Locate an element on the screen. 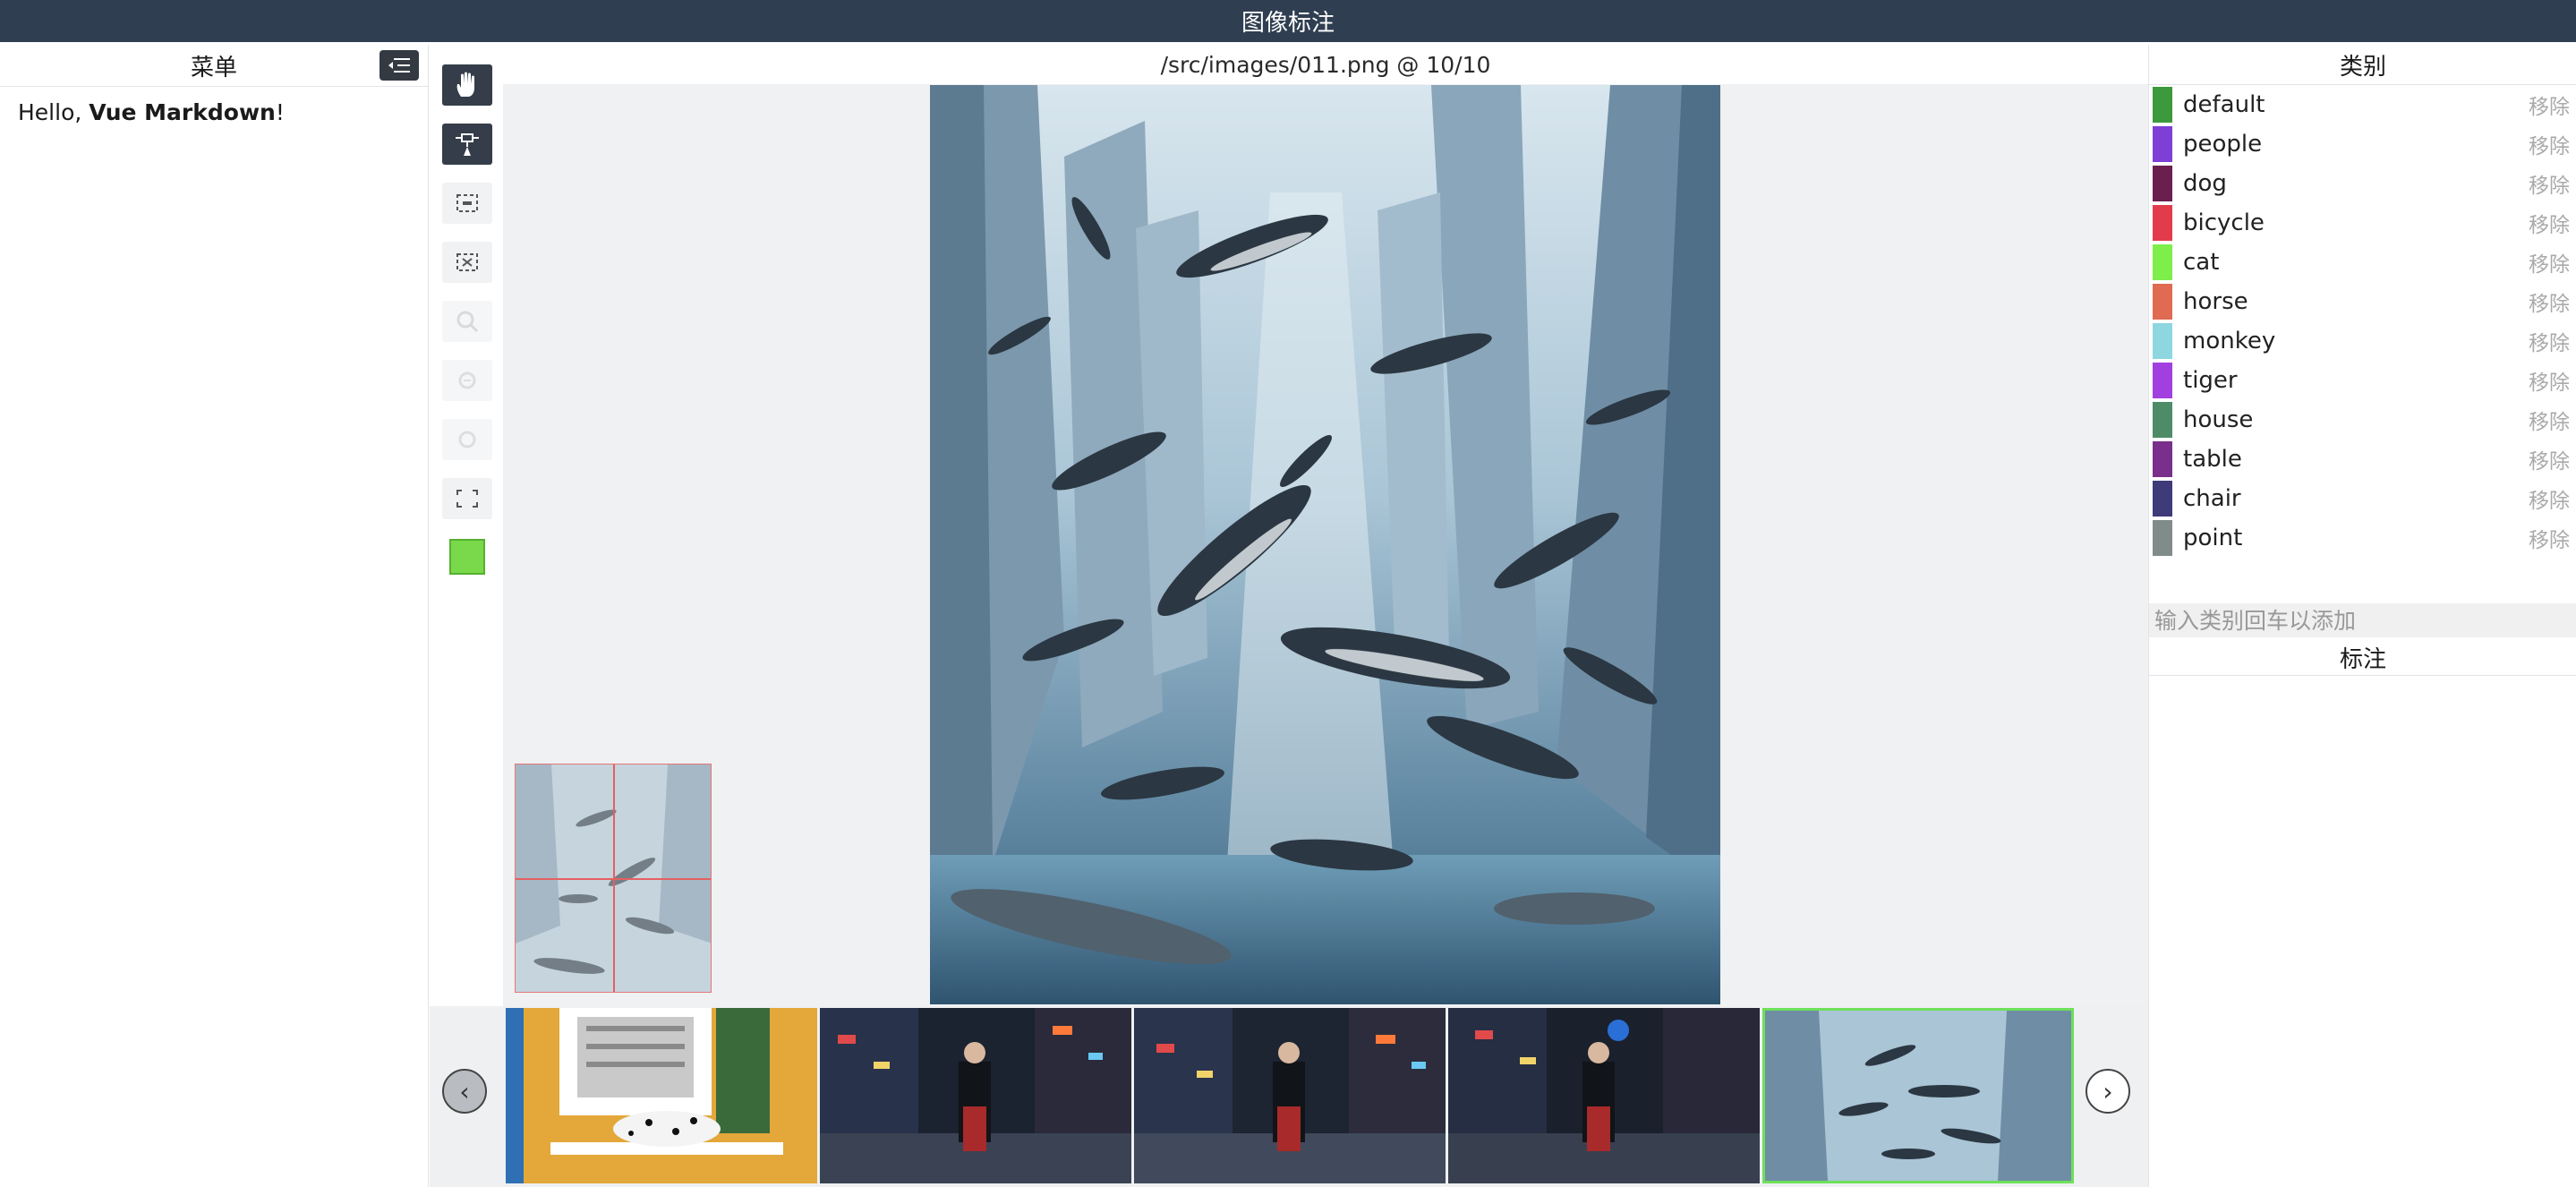  fullscreen-icon is located at coordinates (467, 499).